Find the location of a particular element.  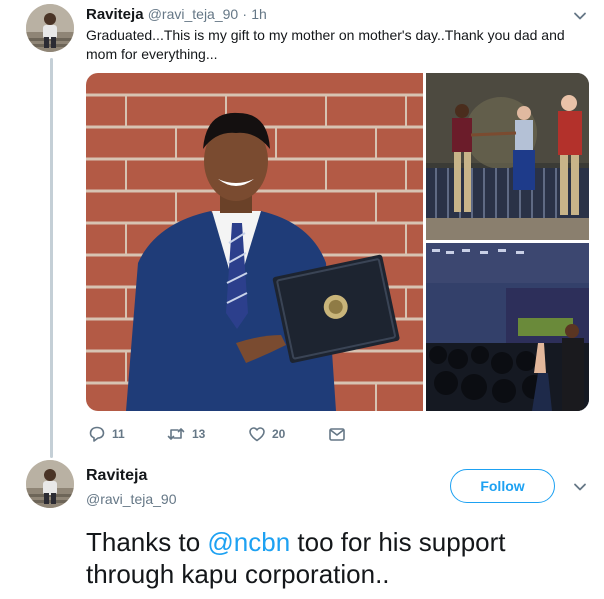

reply-button: 11 is located at coordinates (106, 434).